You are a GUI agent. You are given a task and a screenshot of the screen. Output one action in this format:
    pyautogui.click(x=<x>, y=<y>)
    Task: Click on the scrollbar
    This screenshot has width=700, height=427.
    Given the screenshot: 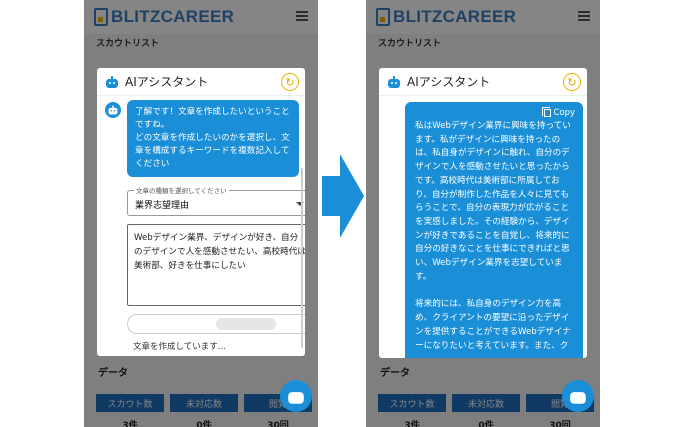 What is the action you would take?
    pyautogui.click(x=302, y=258)
    